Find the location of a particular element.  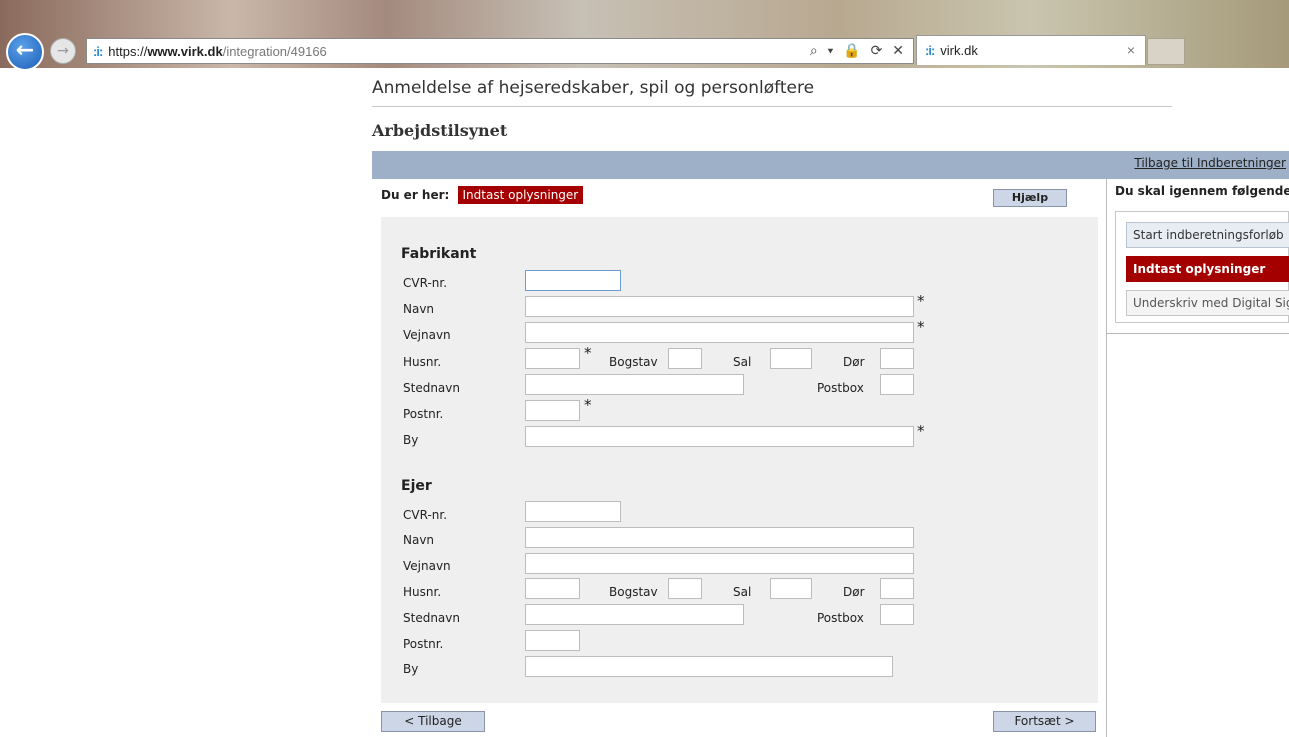

back-button: < Tilbage is located at coordinates (433, 721).